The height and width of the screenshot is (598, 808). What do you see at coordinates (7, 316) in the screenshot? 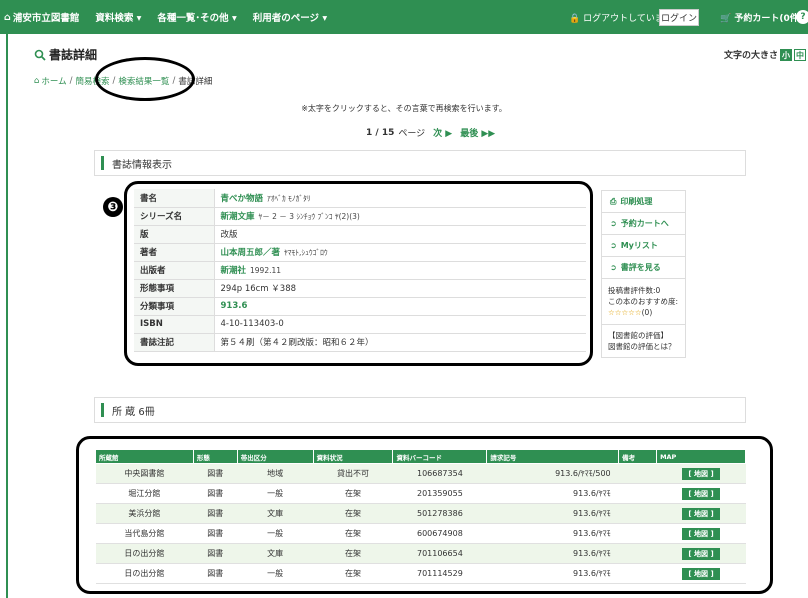
I see `left-accent-line` at bounding box center [7, 316].